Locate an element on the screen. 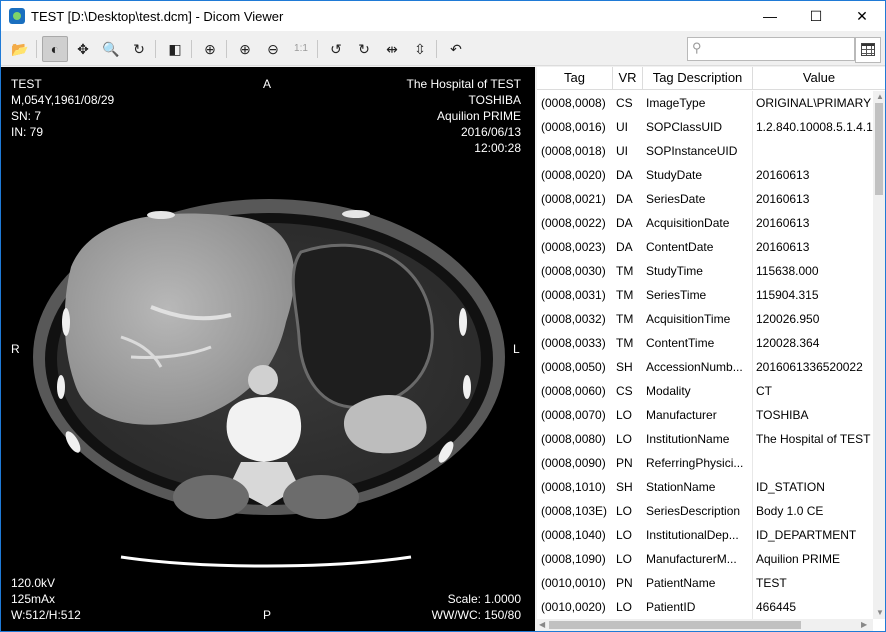 The height and width of the screenshot is (632, 886). horizontal-scroll-thumb is located at coordinates (675, 625).